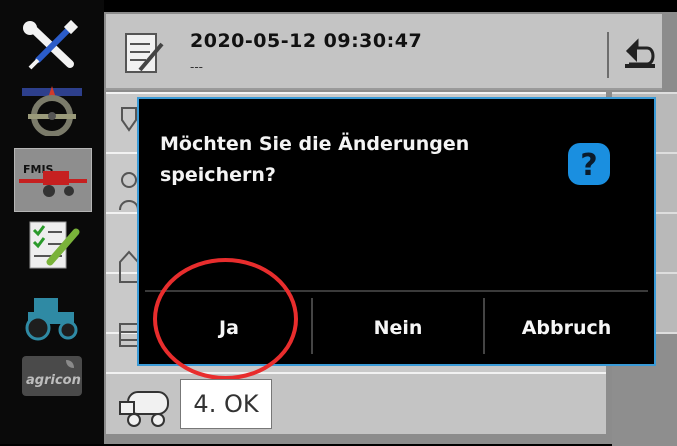 This screenshot has width=677, height=446. Describe the element at coordinates (144, 53) in the screenshot. I see `notepad-icon` at that location.